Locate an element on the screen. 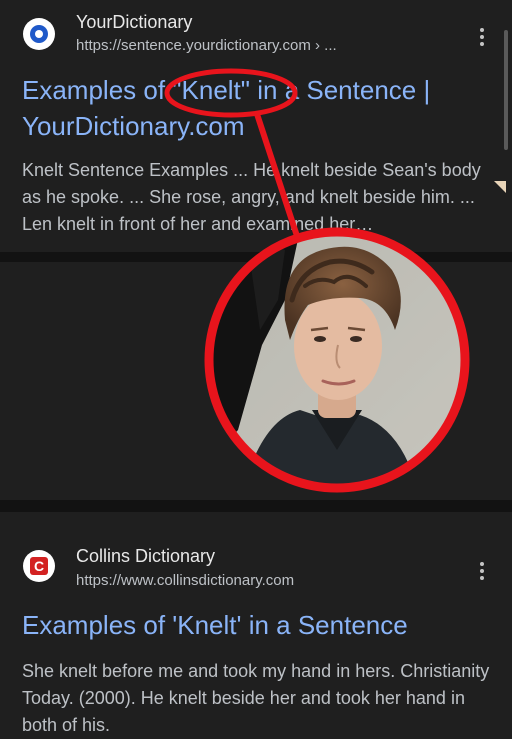 This screenshot has width=512, height=739. result-site-name: YourDictionary is located at coordinates (134, 22).